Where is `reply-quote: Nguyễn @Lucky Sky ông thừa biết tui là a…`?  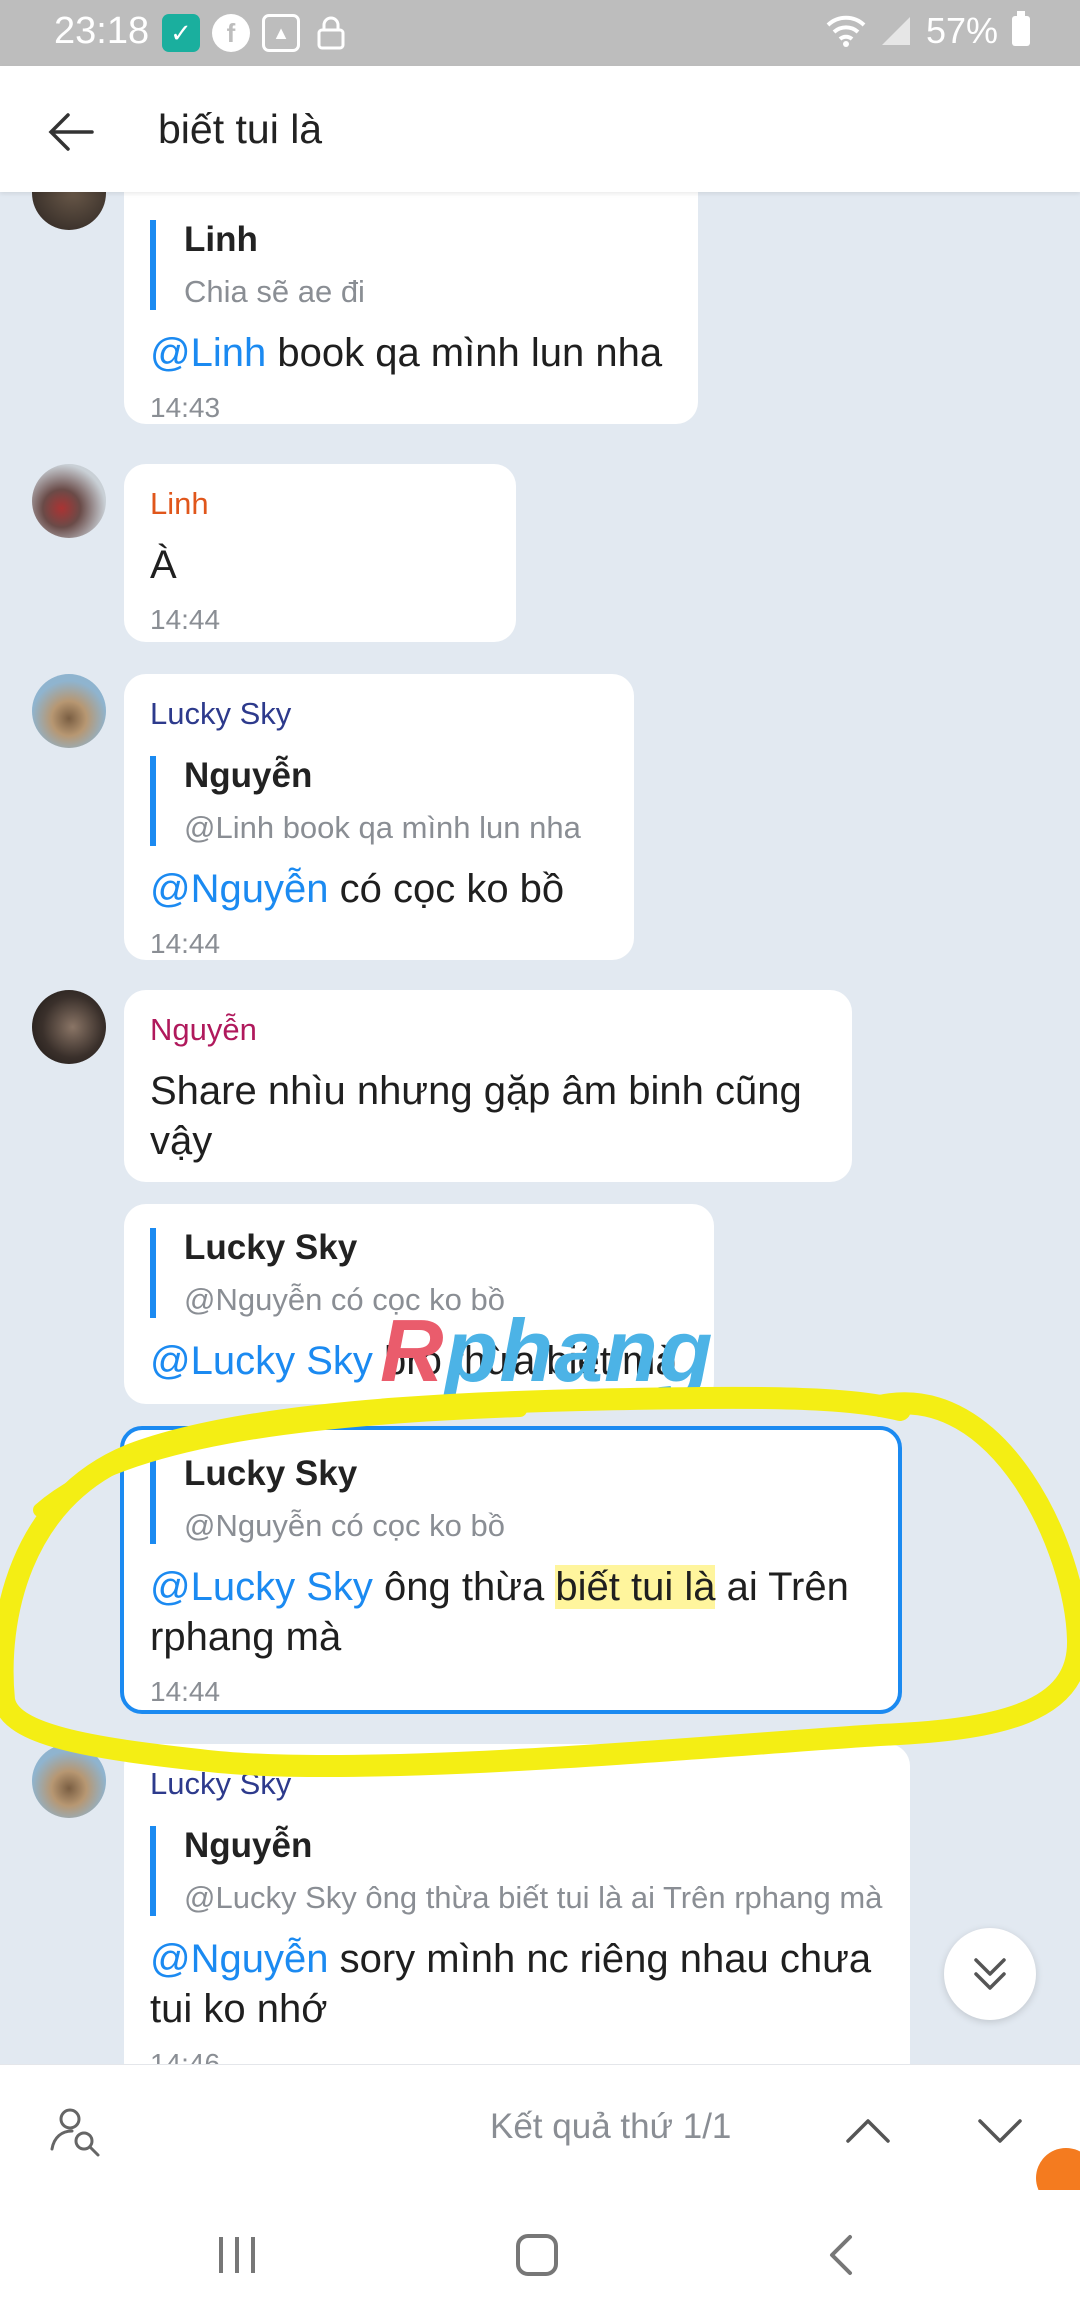
reply-quote: Nguyễn @Lucky Sky ông thừa biết tui là a… is located at coordinates (517, 1871).